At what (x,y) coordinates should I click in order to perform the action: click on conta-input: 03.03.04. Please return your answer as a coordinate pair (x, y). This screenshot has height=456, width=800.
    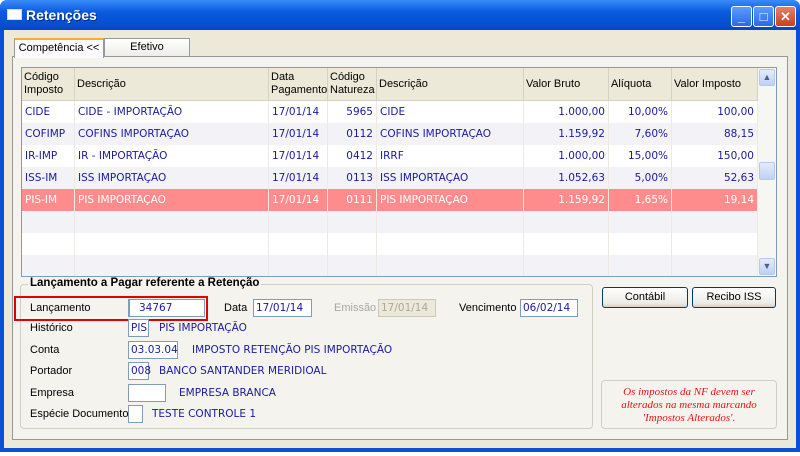
    Looking at the image, I should click on (153, 350).